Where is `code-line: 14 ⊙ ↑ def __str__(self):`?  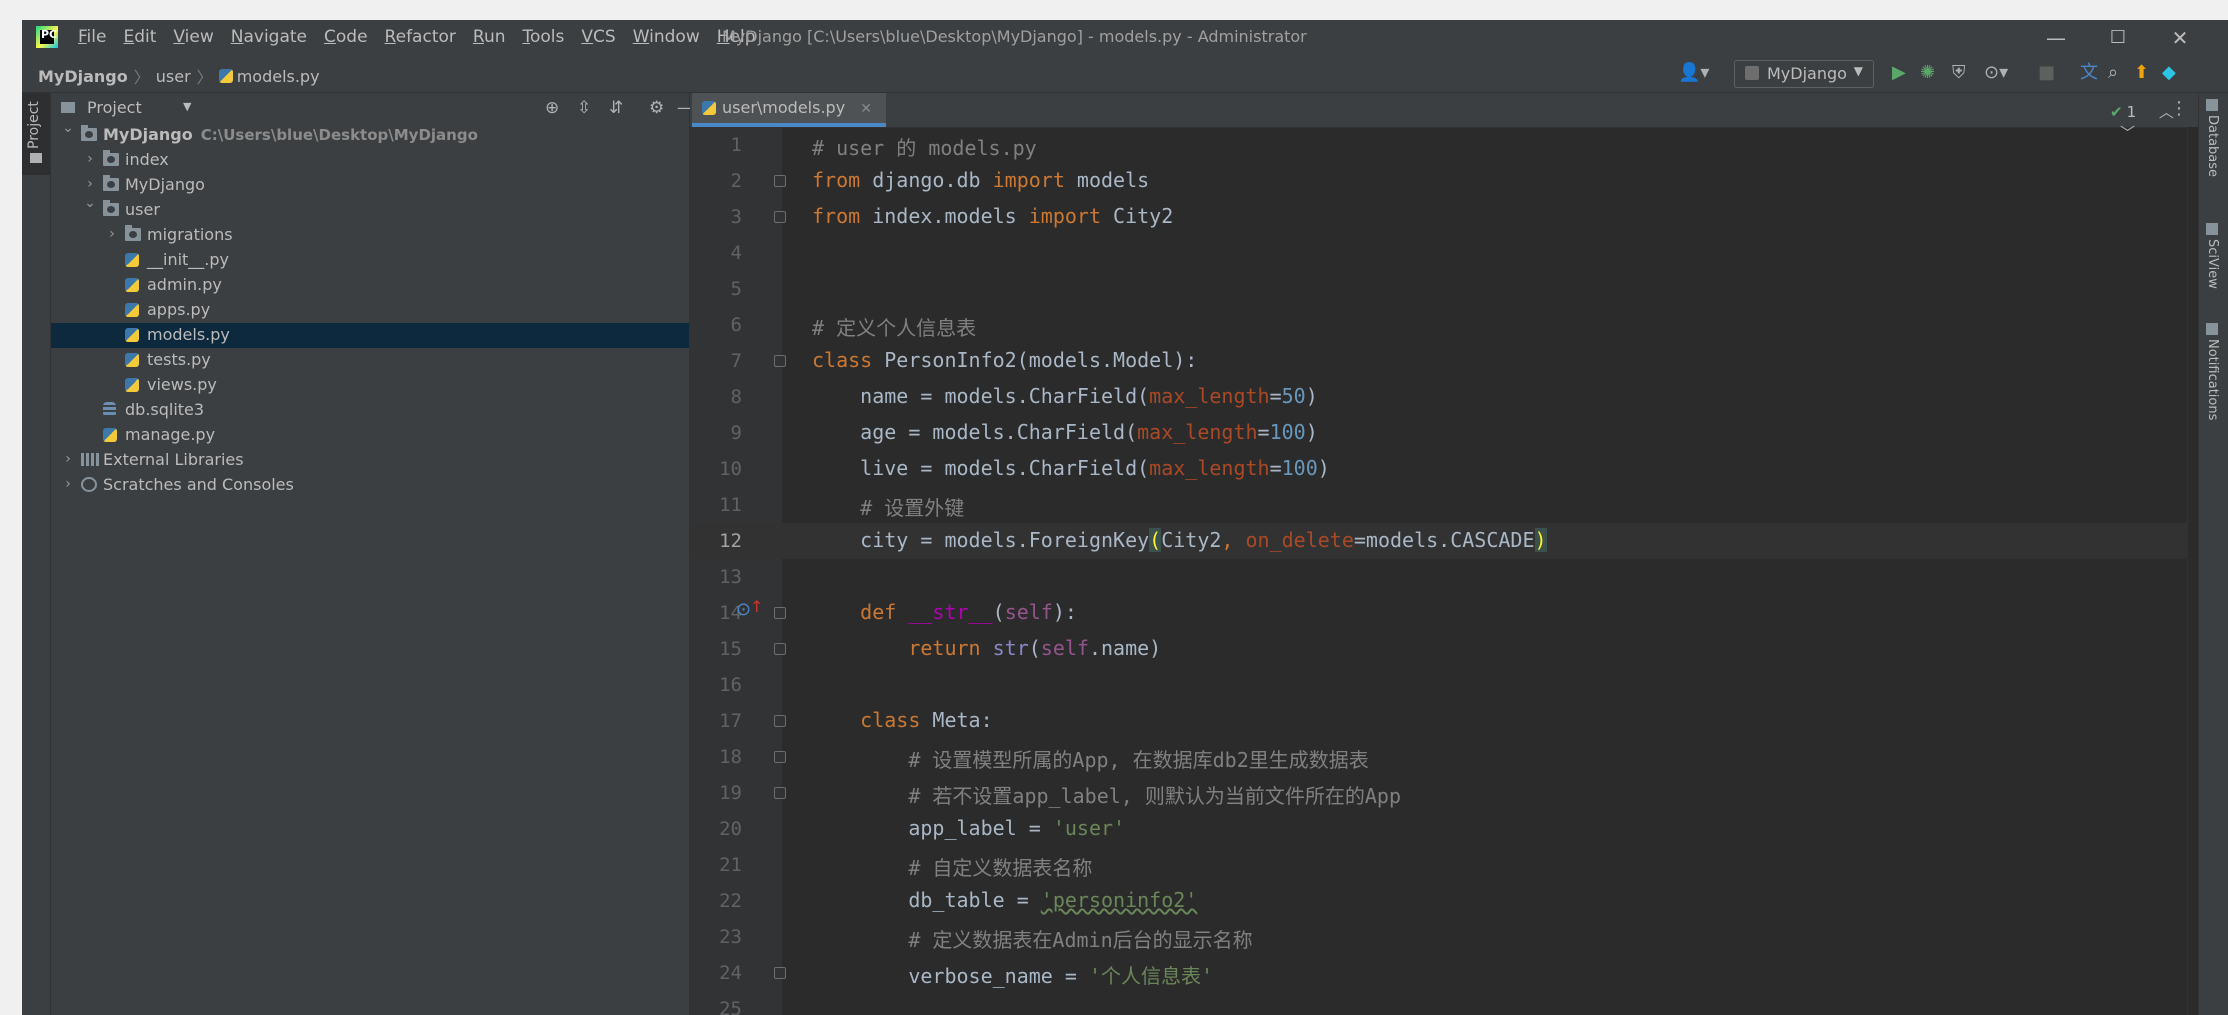
code-line: 14 ⊙ ↑ def __str__(self): is located at coordinates (1444, 613).